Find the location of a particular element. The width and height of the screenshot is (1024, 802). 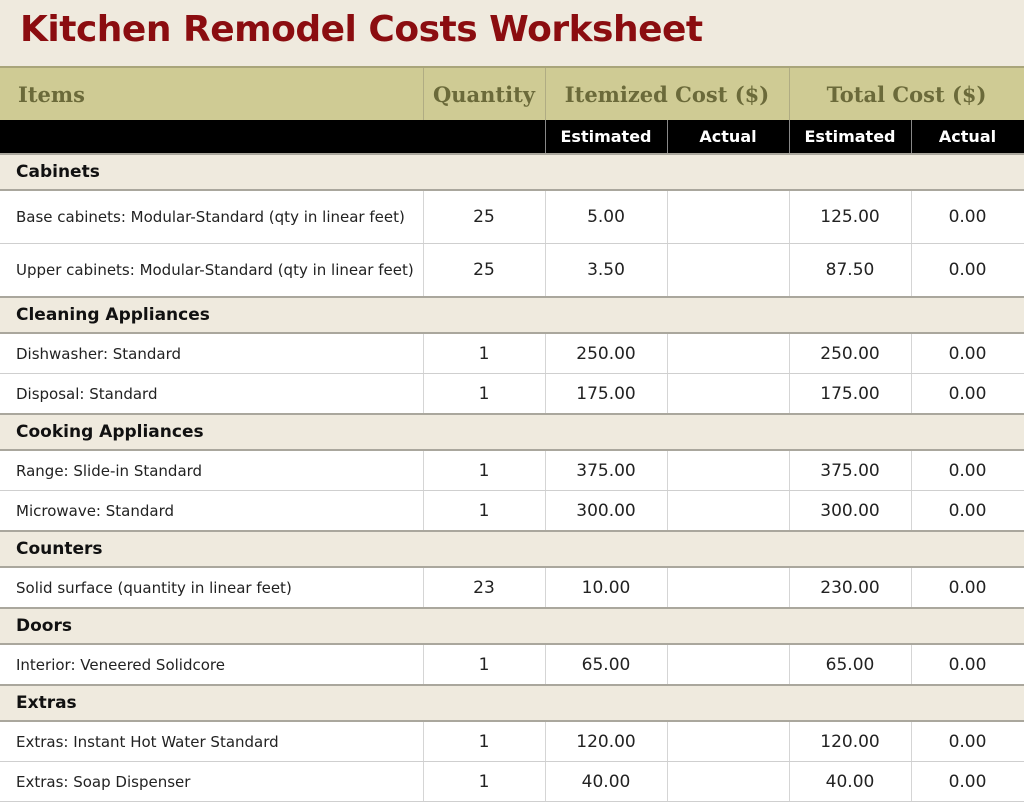

category-row: Extras is located at coordinates (512, 703).